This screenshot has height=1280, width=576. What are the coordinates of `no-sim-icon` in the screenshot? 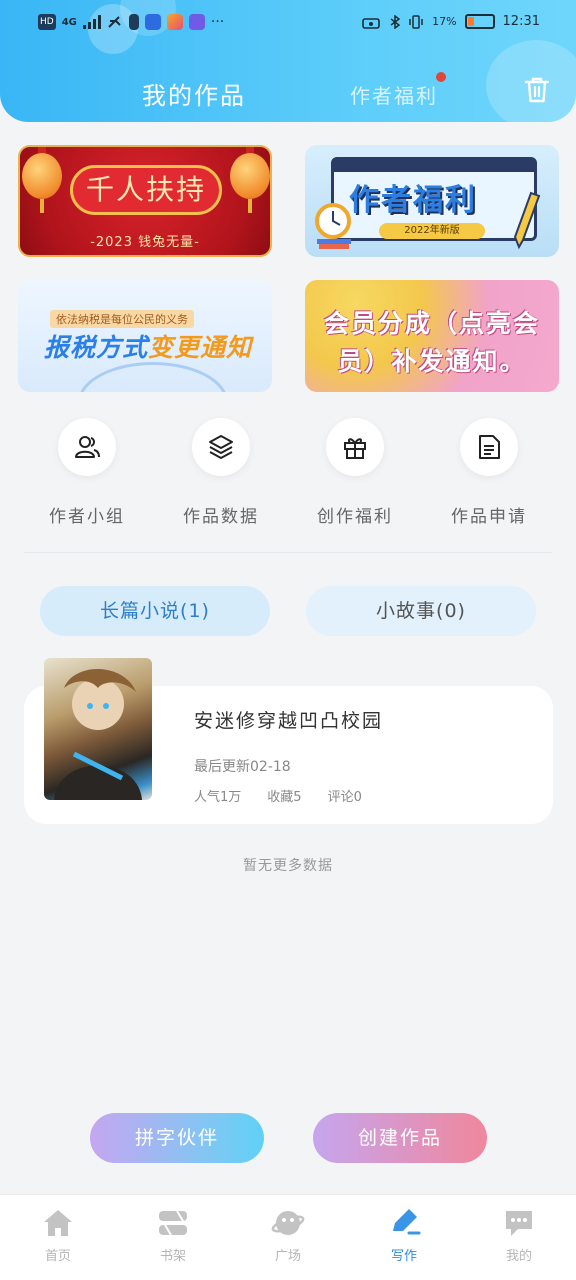 It's located at (114, 22).